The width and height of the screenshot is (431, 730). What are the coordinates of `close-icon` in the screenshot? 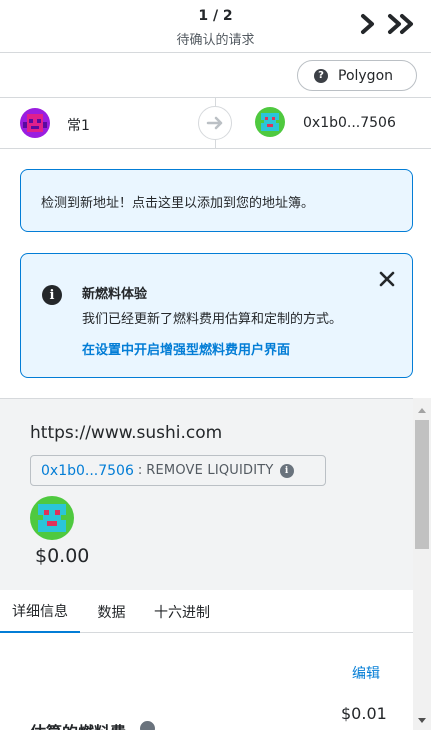 It's located at (387, 279).